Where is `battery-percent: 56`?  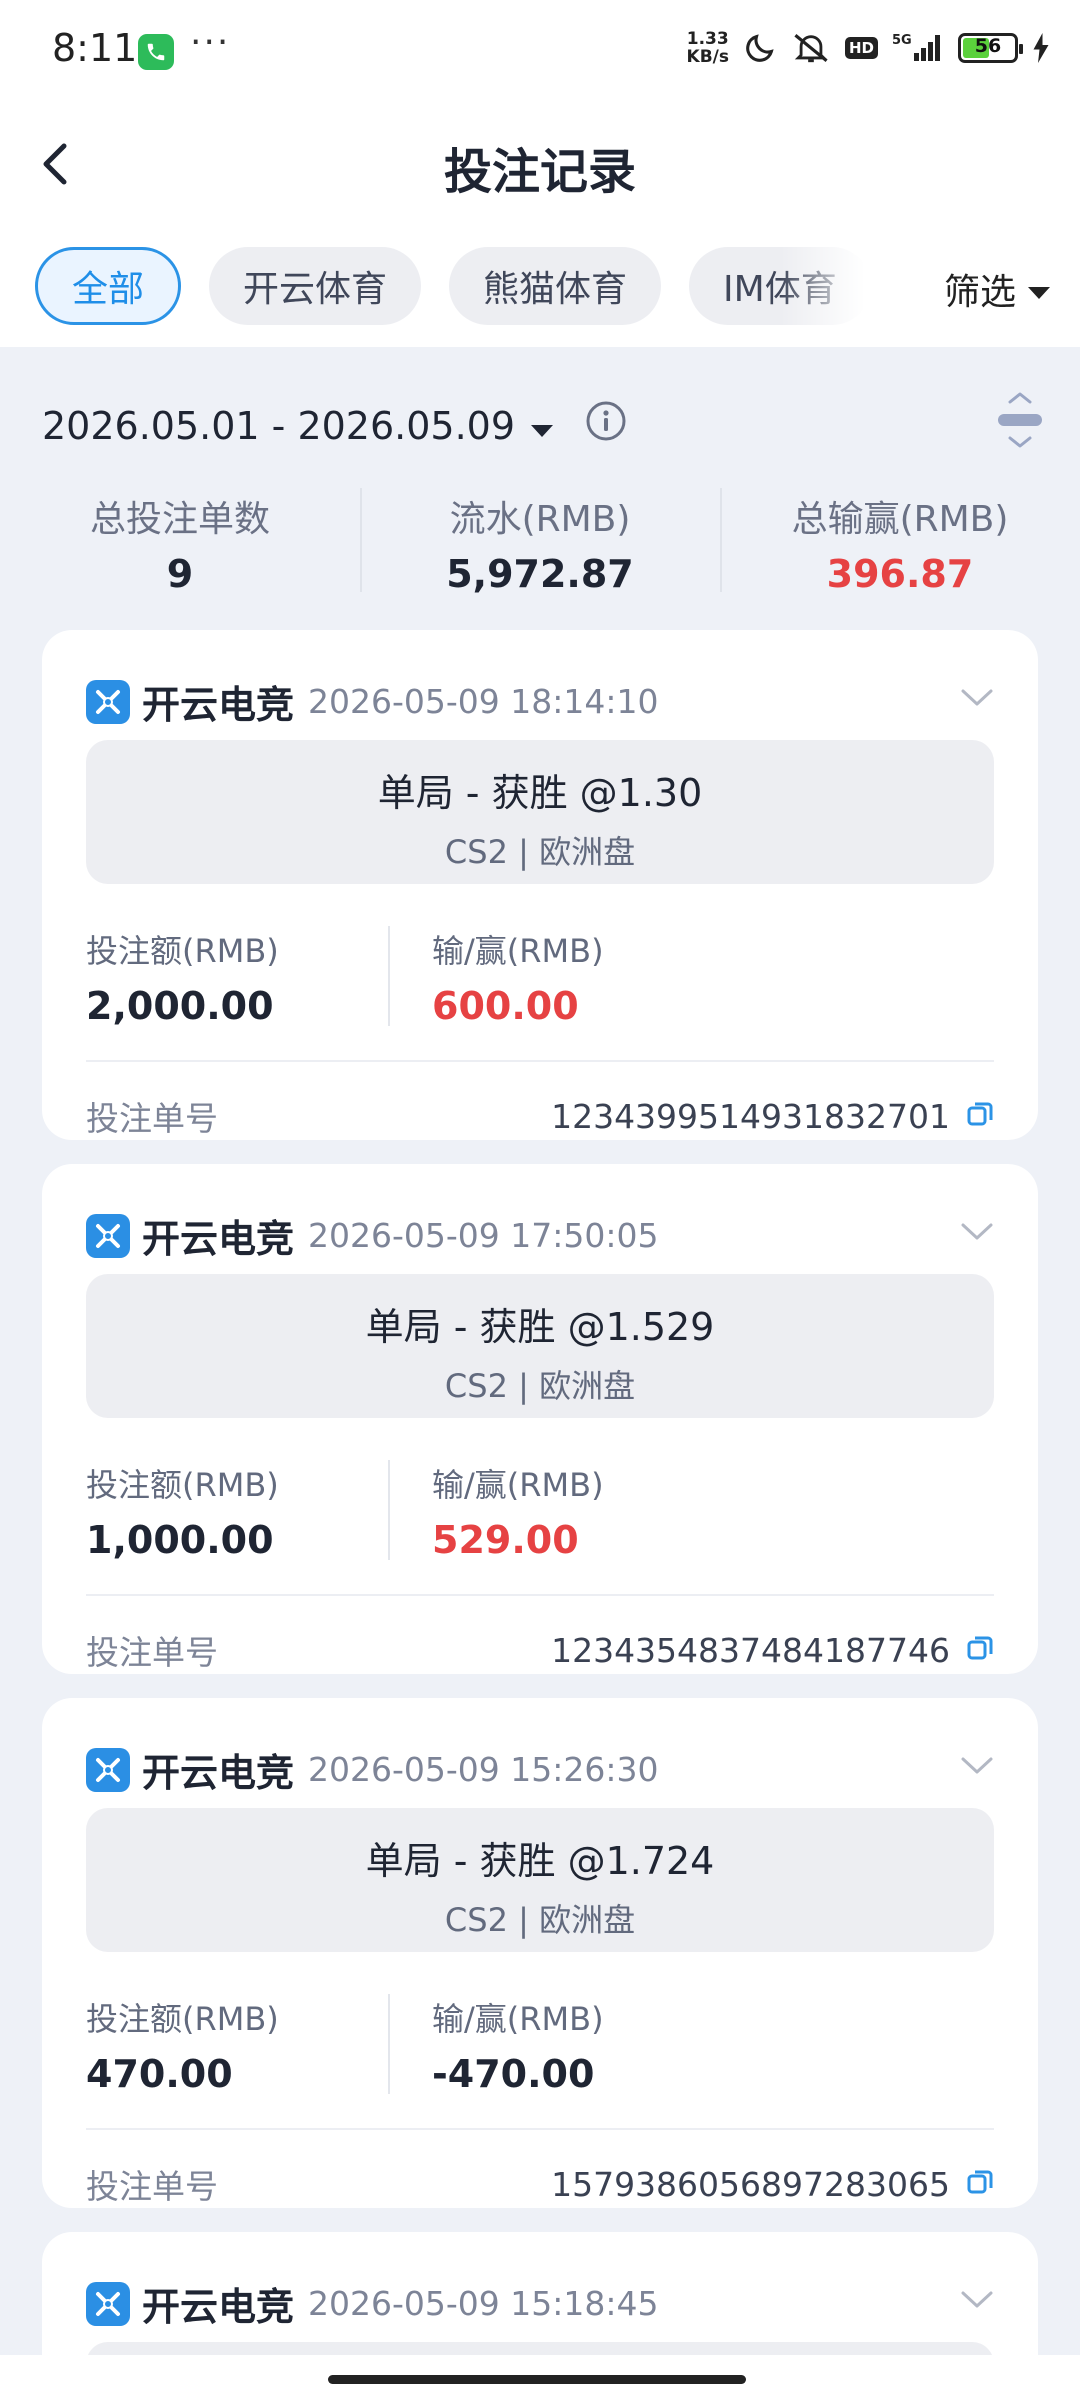
battery-percent: 56 is located at coordinates (988, 46).